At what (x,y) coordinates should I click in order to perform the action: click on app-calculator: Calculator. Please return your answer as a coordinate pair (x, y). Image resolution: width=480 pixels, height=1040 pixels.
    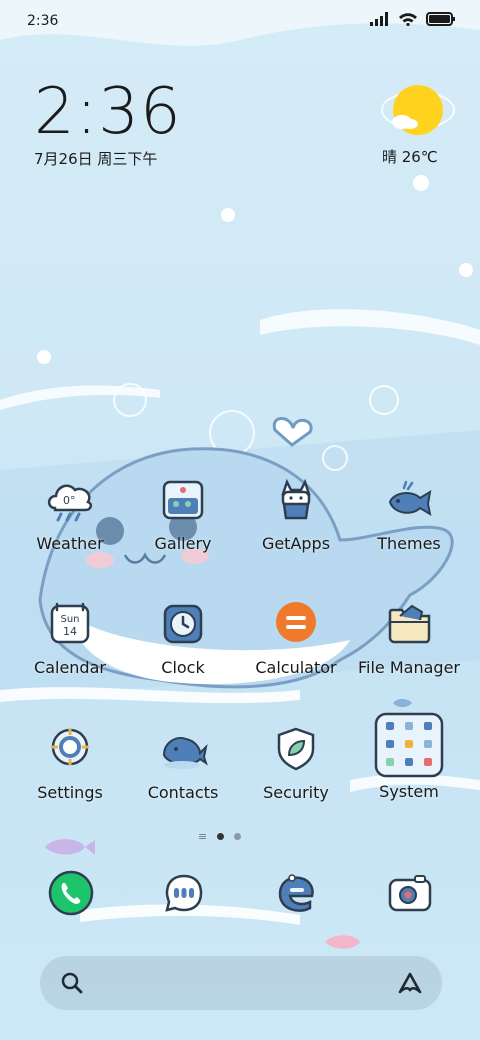
    Looking at the image, I should click on (296, 637).